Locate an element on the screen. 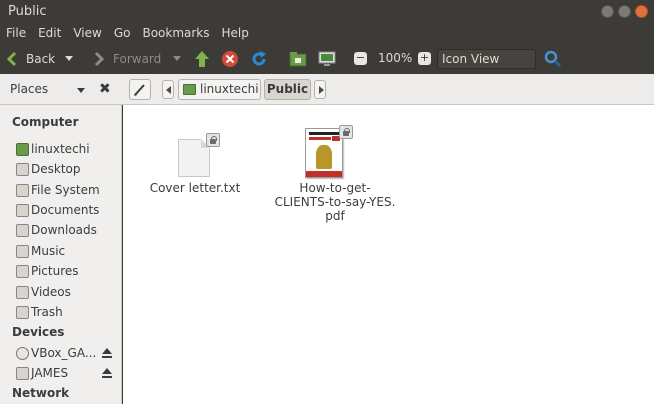 Image resolution: width=654 pixels, height=404 pixels. maximize-button is located at coordinates (624, 11).